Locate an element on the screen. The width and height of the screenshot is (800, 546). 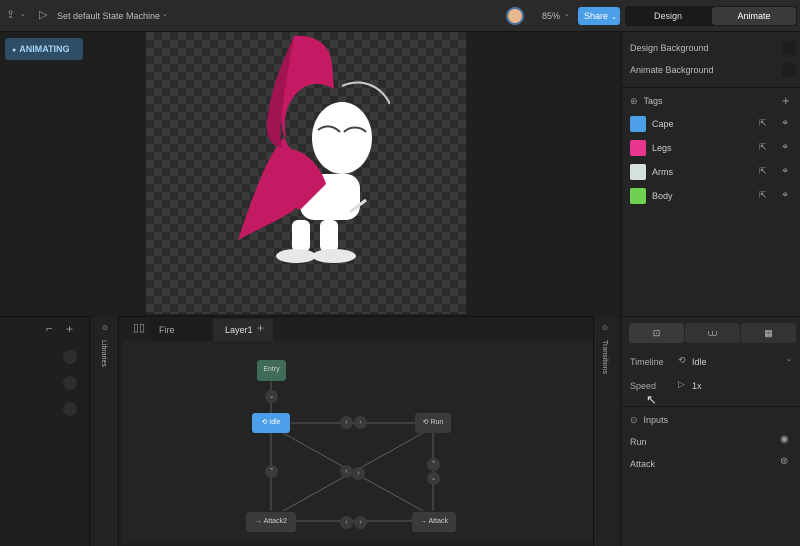
attack2-node: → Attack2 is located at coordinates (271, 522).